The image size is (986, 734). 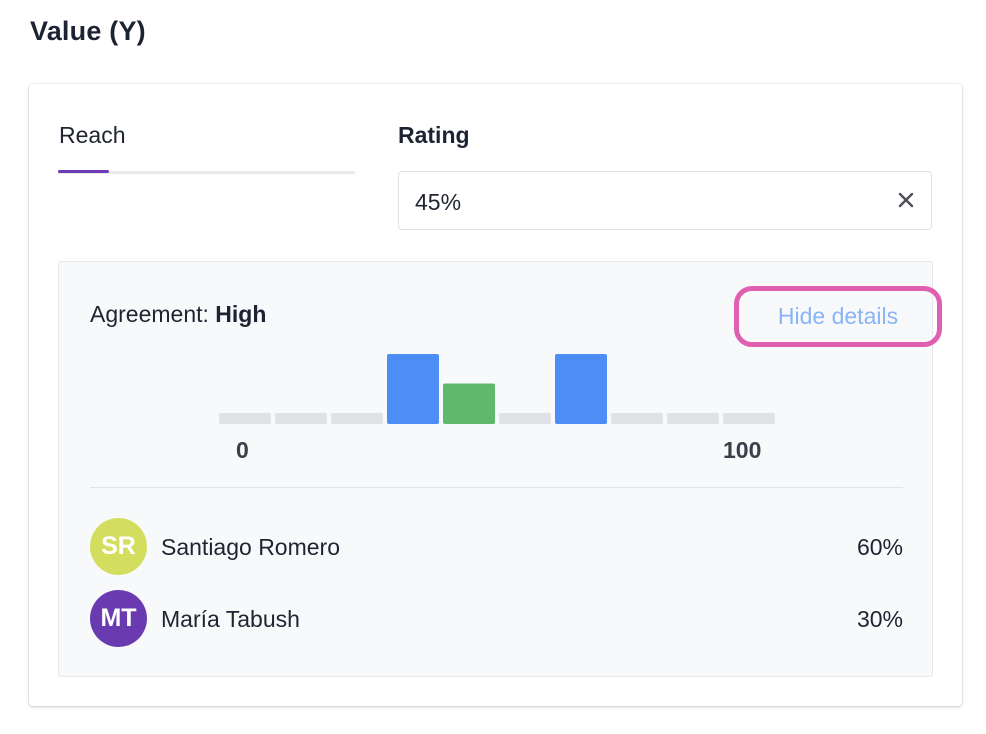 What do you see at coordinates (665, 200) in the screenshot?
I see `rating-input: 45%` at bounding box center [665, 200].